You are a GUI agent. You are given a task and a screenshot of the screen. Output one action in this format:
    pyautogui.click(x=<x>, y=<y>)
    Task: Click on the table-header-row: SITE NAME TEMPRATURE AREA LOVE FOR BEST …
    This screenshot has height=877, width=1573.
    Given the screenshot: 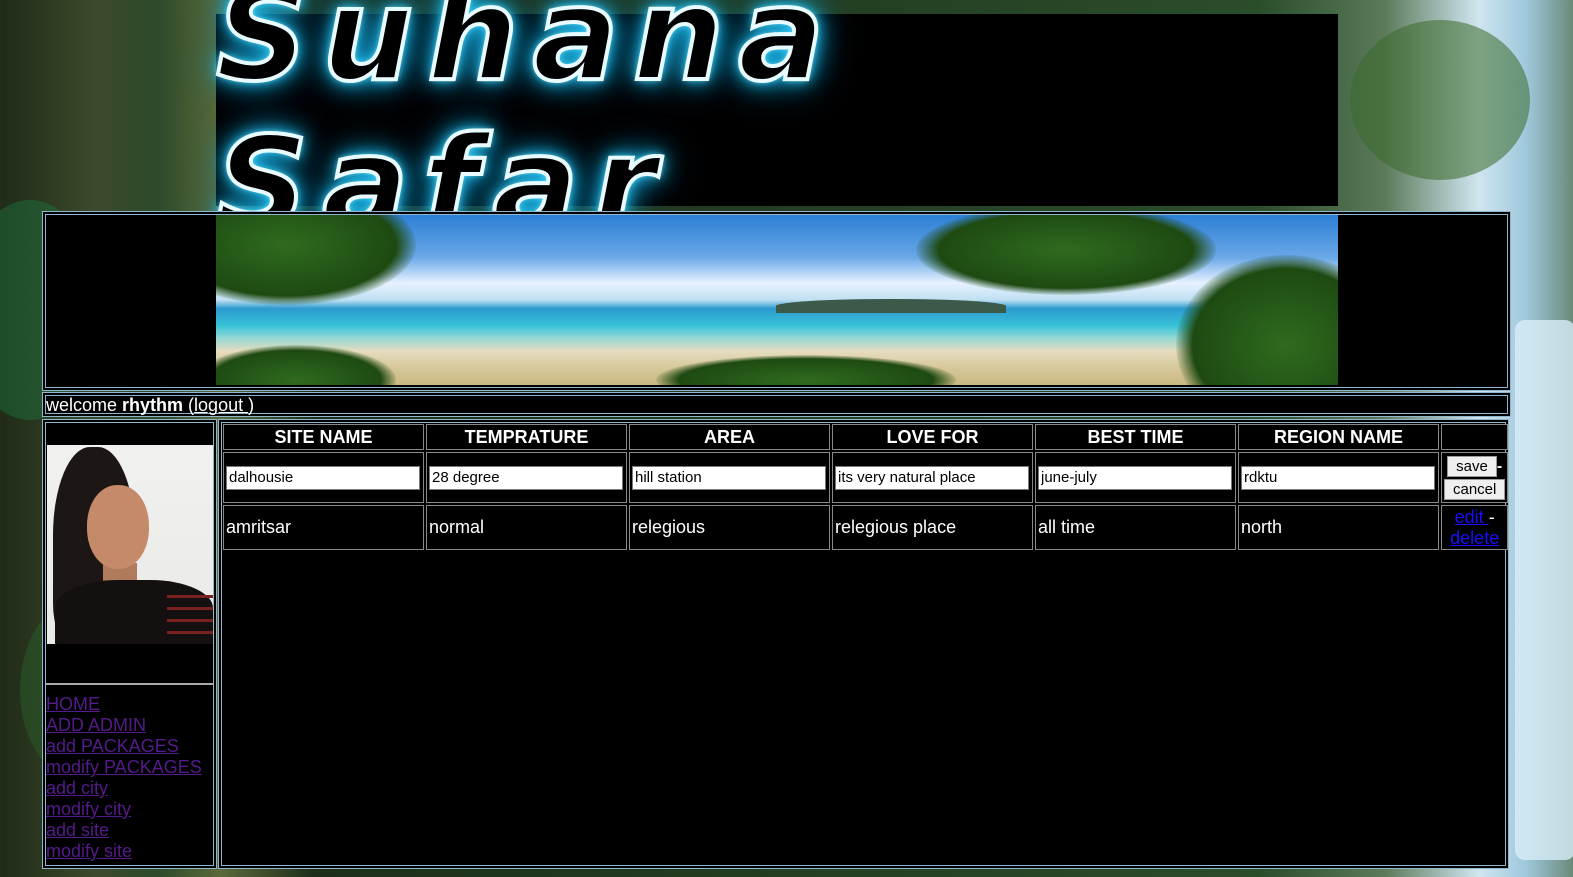 What is the action you would take?
    pyautogui.click(x=866, y=437)
    